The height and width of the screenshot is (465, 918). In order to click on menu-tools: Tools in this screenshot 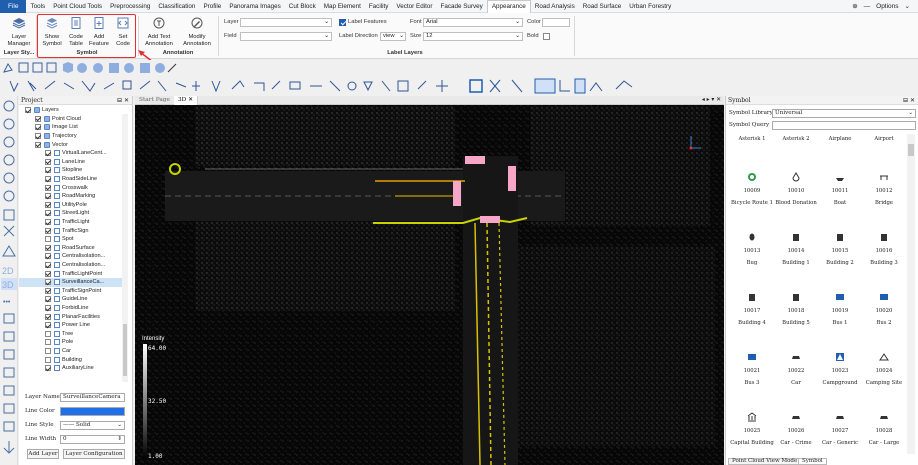, I will do `click(37, 6)`.